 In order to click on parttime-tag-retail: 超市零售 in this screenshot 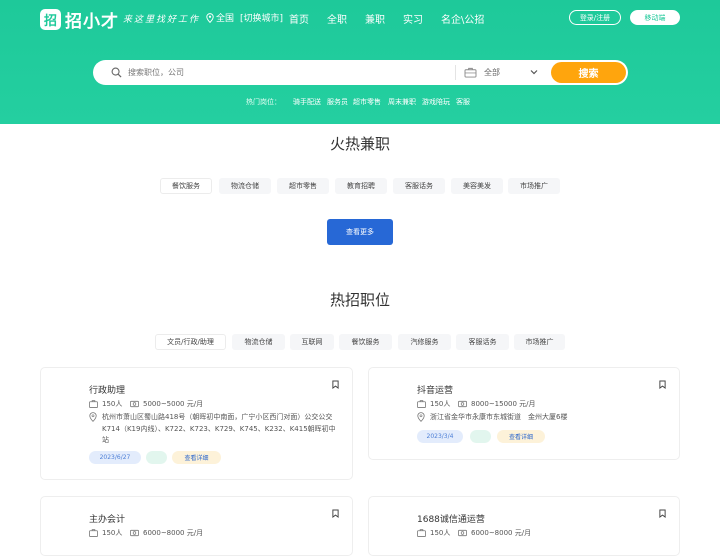, I will do `click(303, 186)`.